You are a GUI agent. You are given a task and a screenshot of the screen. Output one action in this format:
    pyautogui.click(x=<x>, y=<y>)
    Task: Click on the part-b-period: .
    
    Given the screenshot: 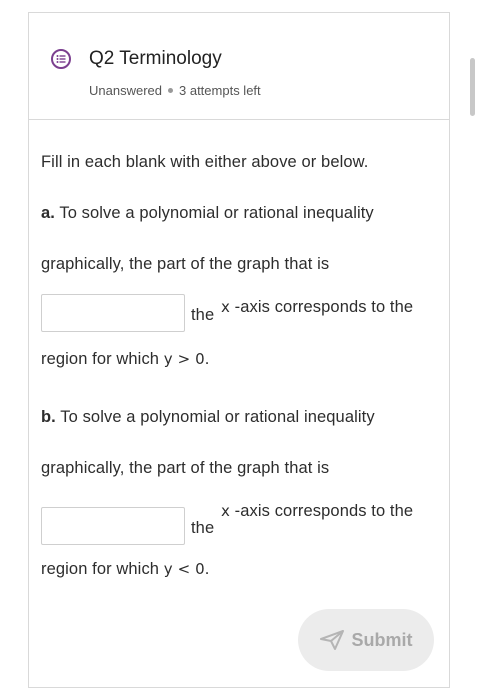 What is the action you would take?
    pyautogui.click(x=207, y=569)
    